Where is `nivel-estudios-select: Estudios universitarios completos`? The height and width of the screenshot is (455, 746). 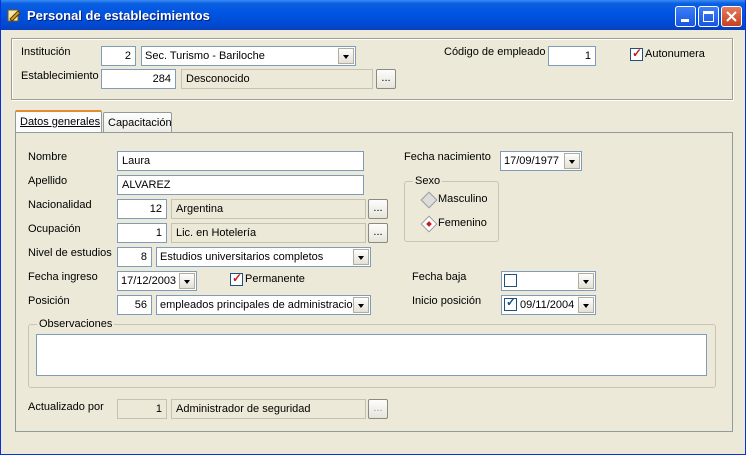
nivel-estudios-select: Estudios universitarios completos is located at coordinates (263, 257).